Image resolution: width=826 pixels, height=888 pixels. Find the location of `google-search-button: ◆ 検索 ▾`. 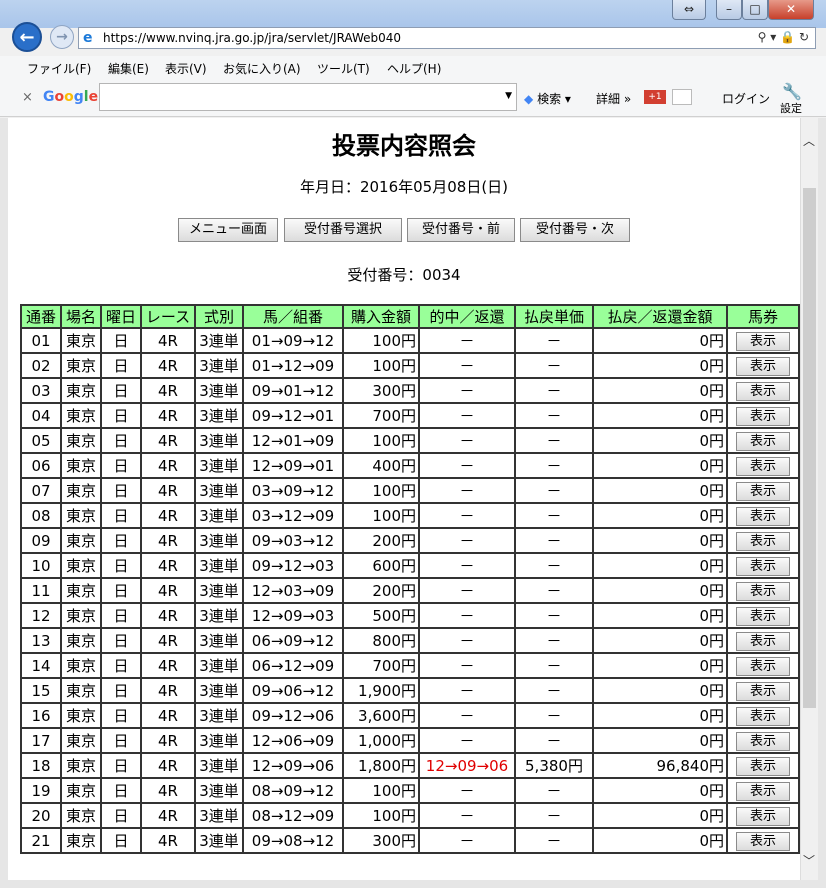

google-search-button: ◆ 検索 ▾ is located at coordinates (547, 98).